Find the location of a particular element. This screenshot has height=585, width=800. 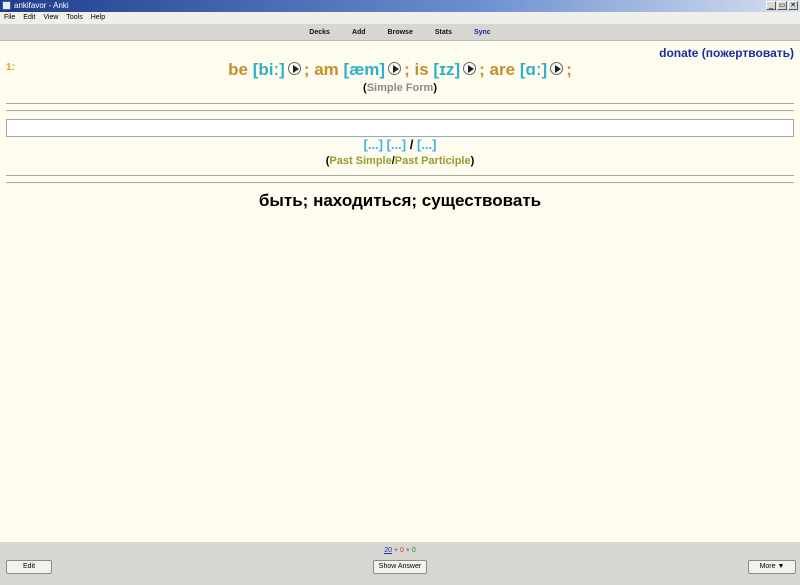

learn-count: 0 is located at coordinates (401, 550).